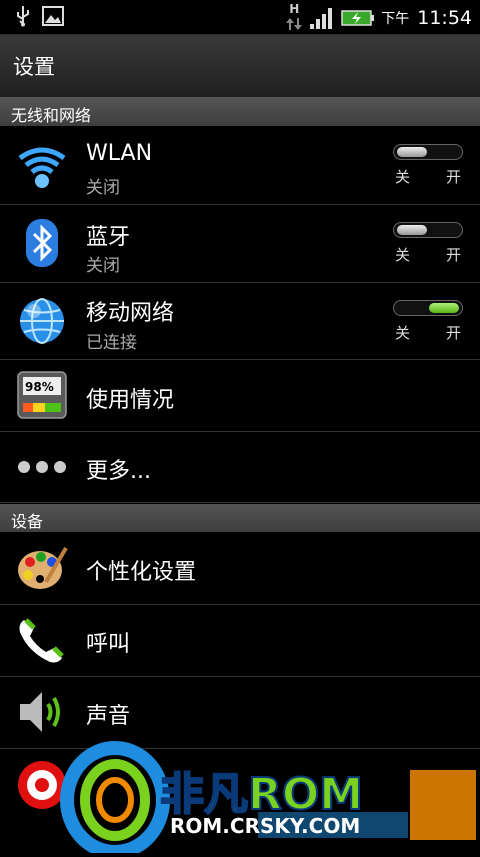 The height and width of the screenshot is (857, 480). I want to click on battery-charging-icon, so click(358, 18).